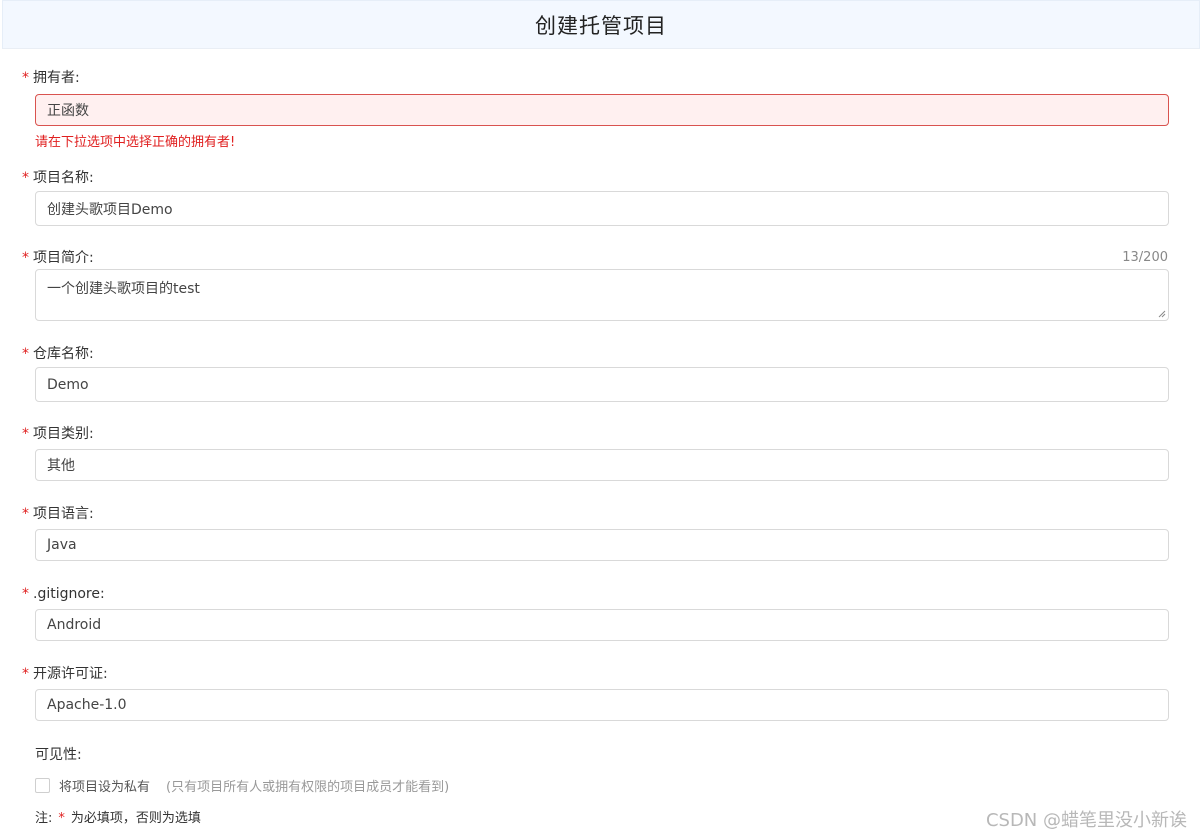  Describe the element at coordinates (104, 785) in the screenshot. I see `private-checkbox-label: 将项目设为私有` at that location.